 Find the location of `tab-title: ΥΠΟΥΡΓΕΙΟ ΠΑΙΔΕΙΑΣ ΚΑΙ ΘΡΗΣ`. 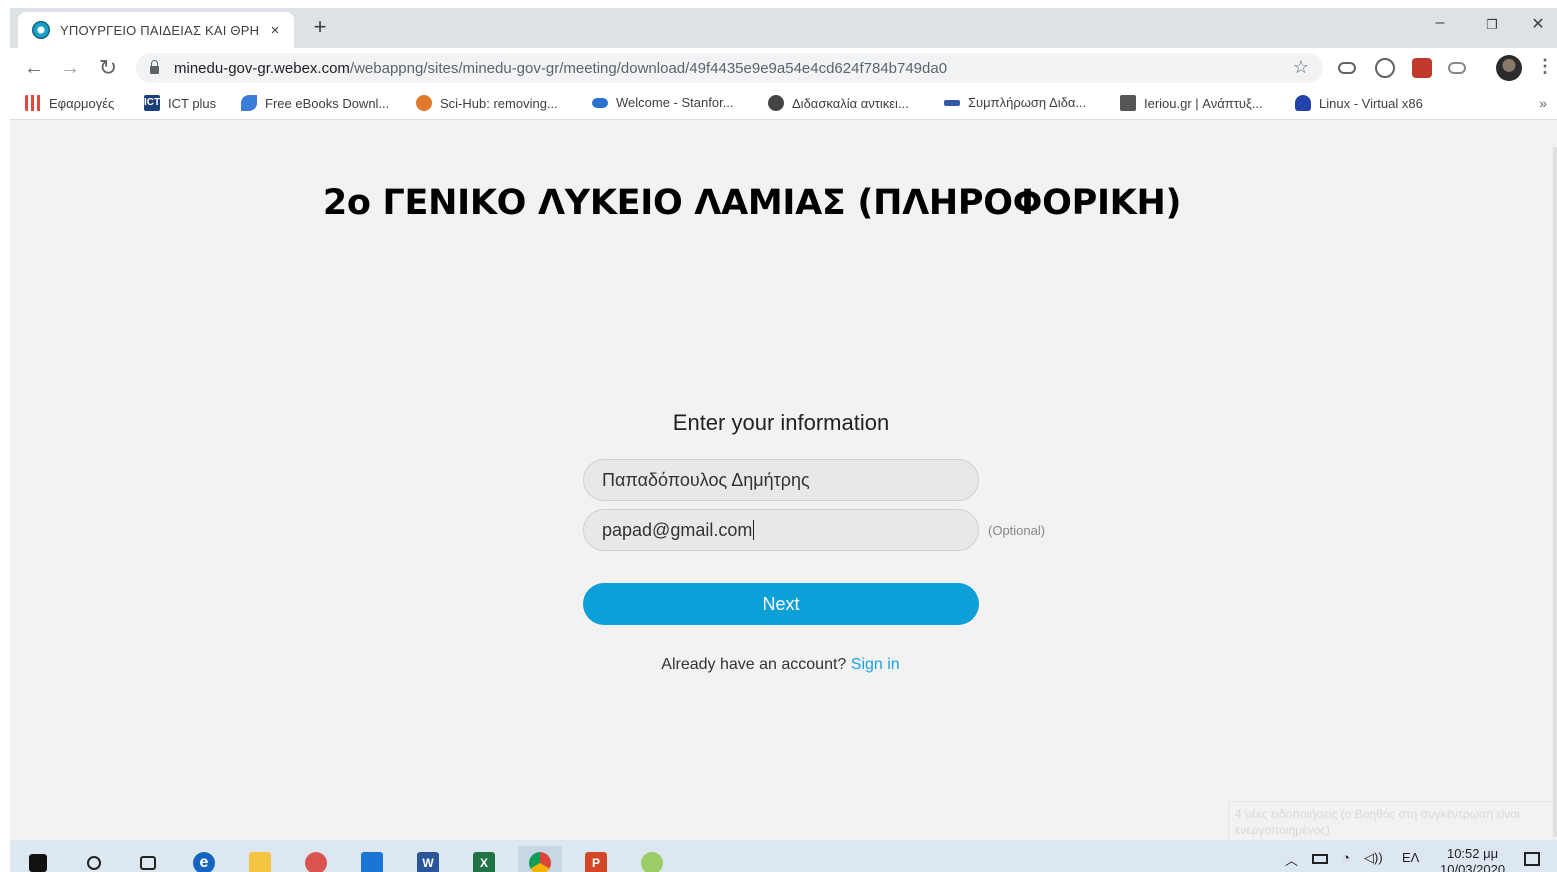

tab-title: ΥΠΟΥΡΓΕΙΟ ΠΑΙΔΕΙΑΣ ΚΑΙ ΘΡΗΣ is located at coordinates (160, 30).